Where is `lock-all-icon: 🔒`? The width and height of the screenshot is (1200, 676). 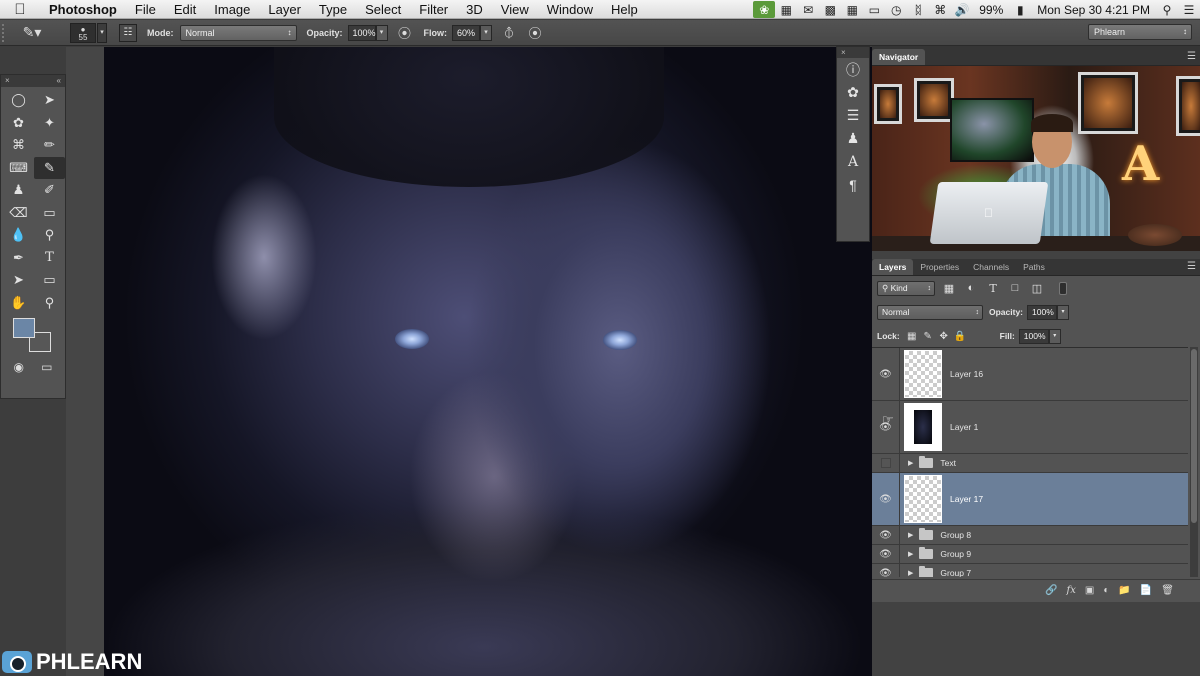 lock-all-icon: 🔒 is located at coordinates (960, 336).